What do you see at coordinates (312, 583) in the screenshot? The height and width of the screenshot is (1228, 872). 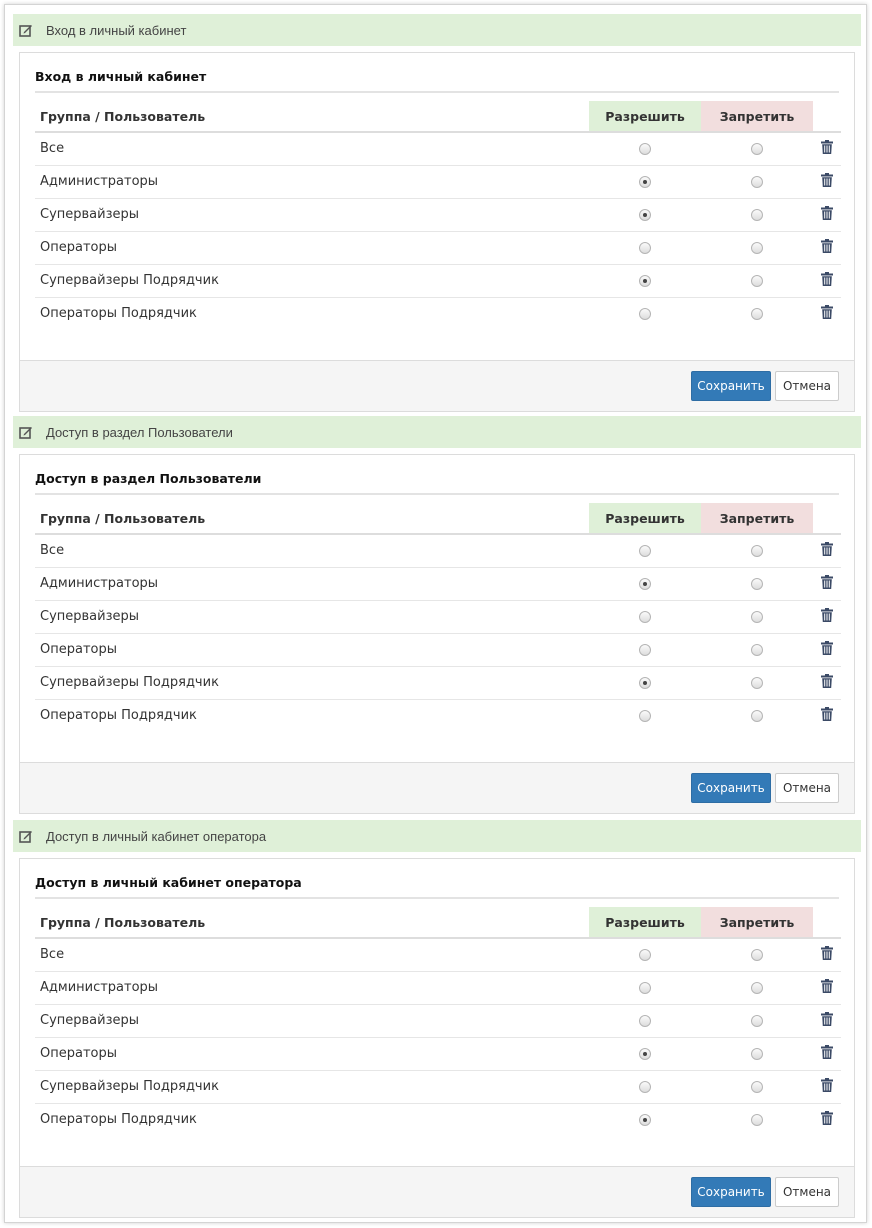 I see `group-name: Администраторы` at bounding box center [312, 583].